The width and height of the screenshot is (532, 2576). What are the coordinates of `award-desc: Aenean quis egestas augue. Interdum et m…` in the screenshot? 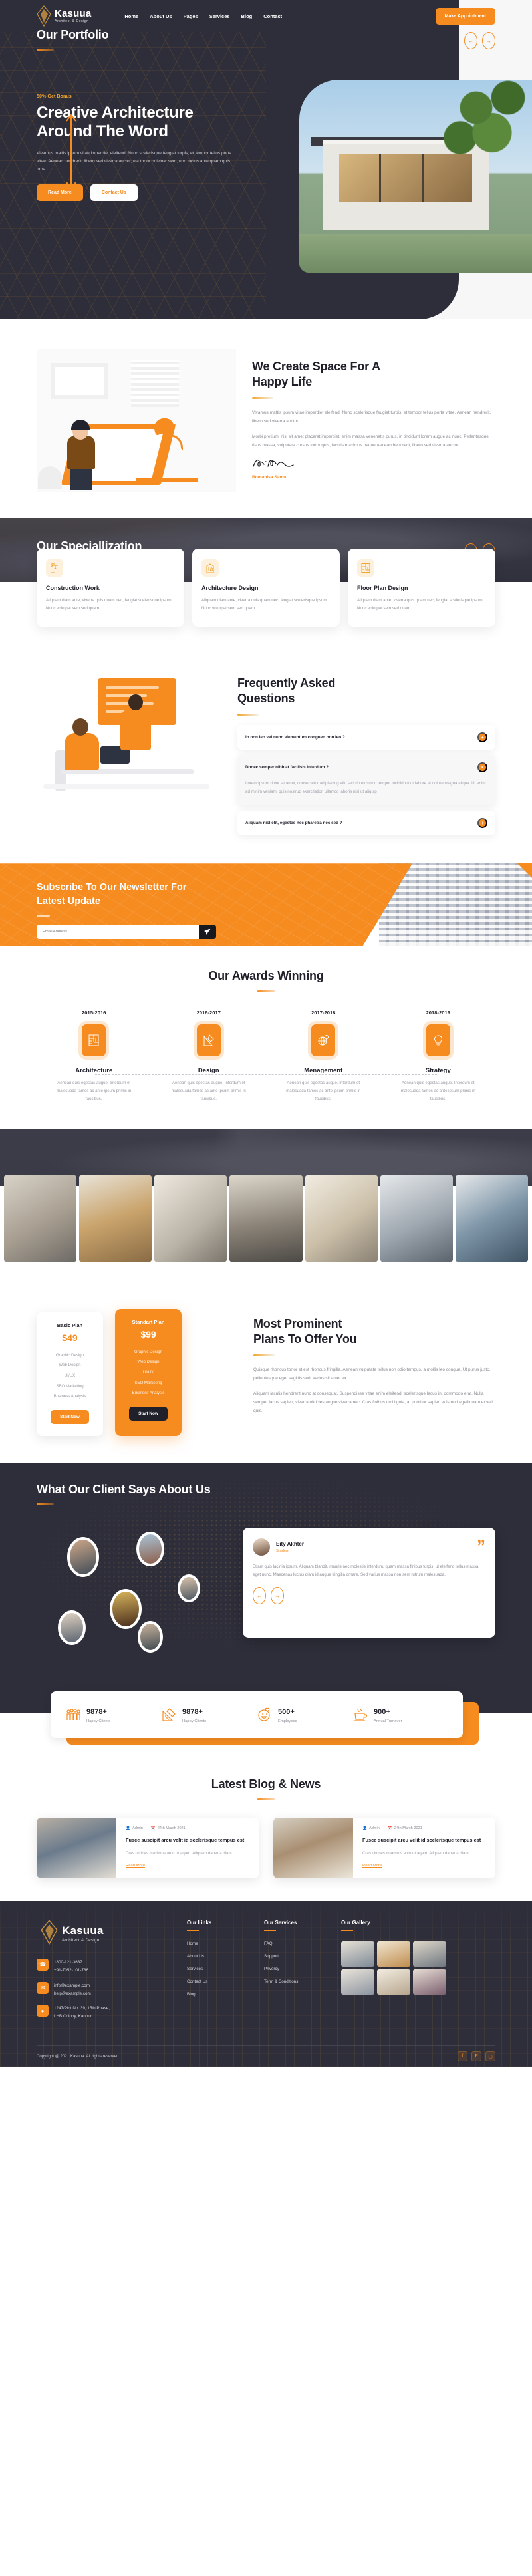 It's located at (437, 1091).